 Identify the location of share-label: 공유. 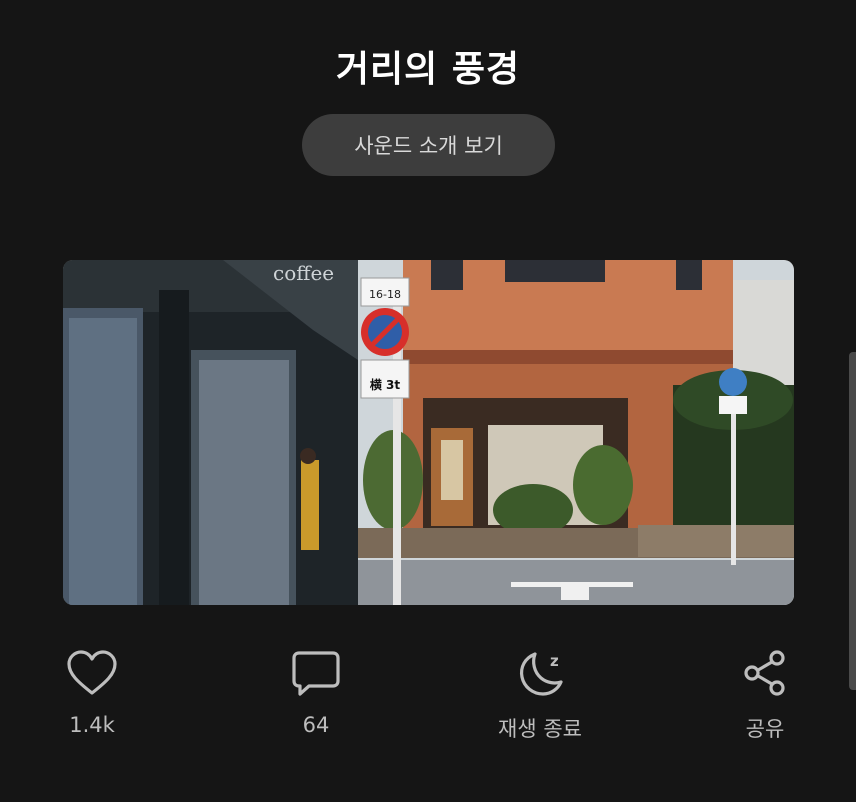
(765, 729).